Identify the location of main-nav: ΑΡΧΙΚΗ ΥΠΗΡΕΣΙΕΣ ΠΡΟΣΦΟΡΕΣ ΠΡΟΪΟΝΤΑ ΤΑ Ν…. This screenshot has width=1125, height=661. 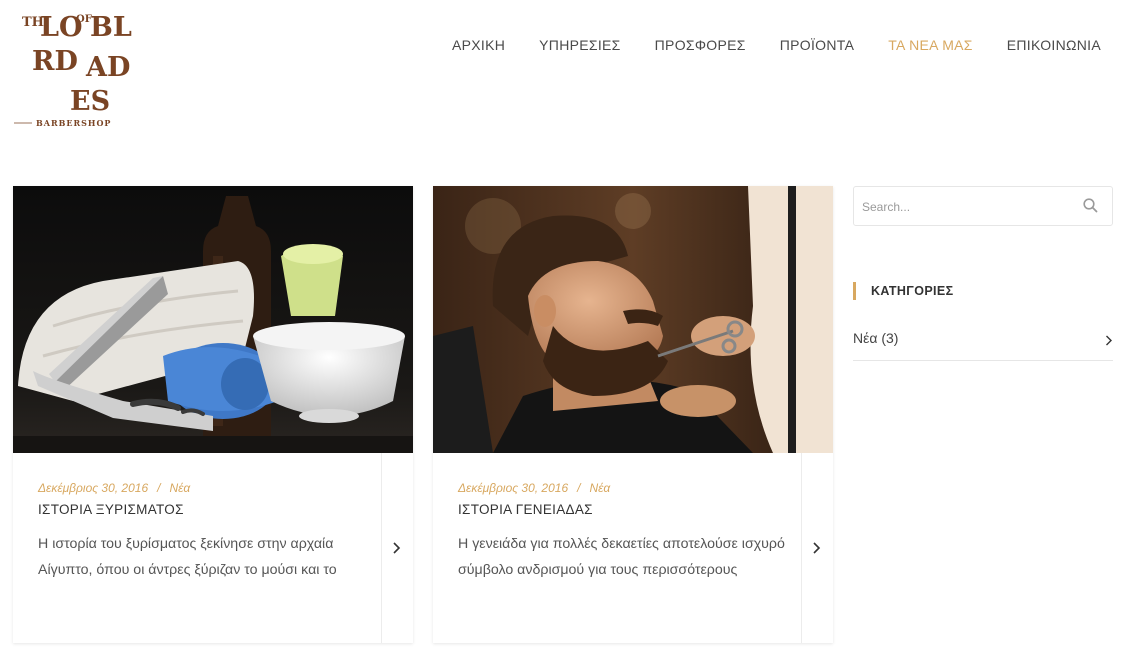
(759, 45).